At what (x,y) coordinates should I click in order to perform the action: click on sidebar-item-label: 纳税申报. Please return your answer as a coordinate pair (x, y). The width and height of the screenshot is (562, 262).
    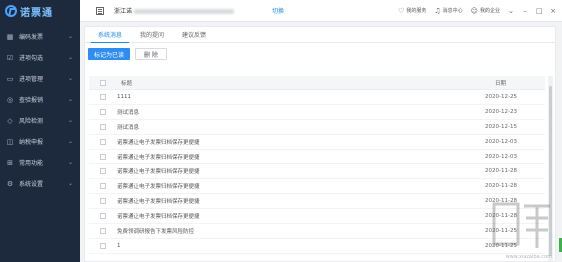
    Looking at the image, I should click on (31, 142).